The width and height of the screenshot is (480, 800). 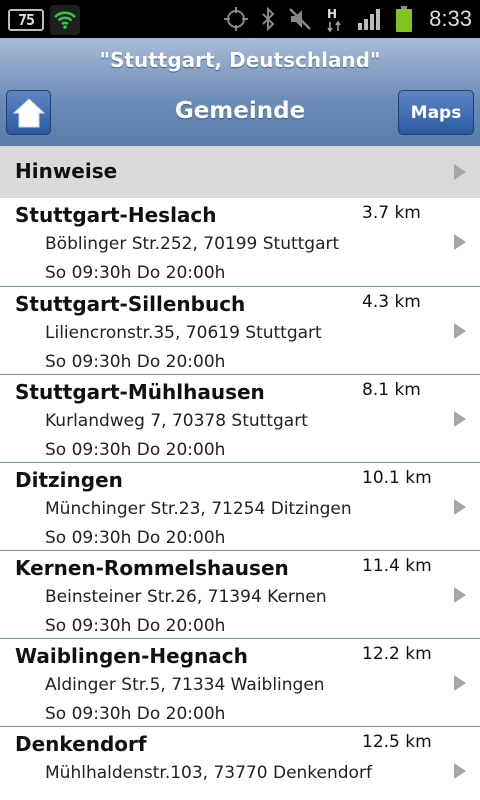 What do you see at coordinates (332, 14) in the screenshot?
I see `svg-text: H` at bounding box center [332, 14].